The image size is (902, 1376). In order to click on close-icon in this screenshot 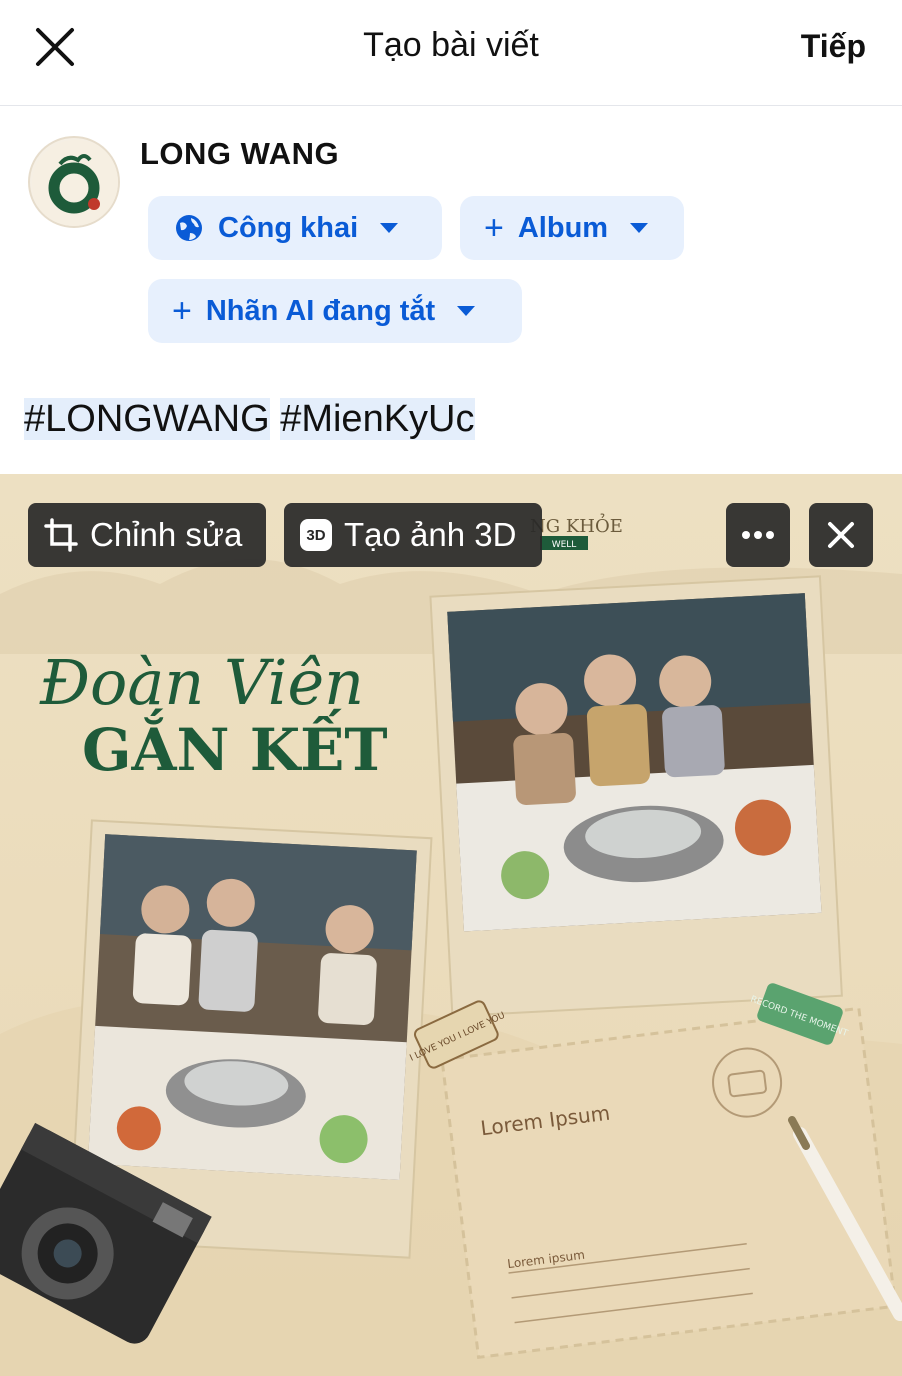, I will do `click(841, 535)`.